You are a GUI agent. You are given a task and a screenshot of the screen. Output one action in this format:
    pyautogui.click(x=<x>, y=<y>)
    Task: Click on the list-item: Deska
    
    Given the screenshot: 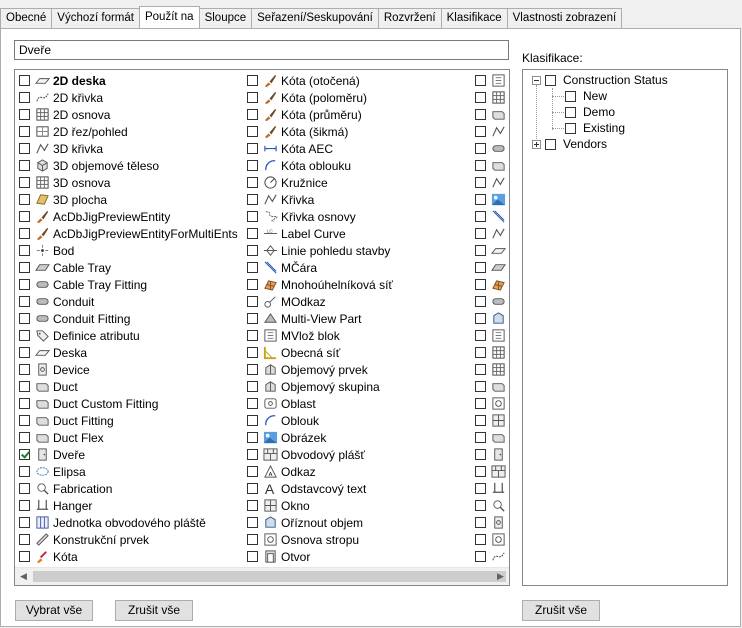 What is the action you would take?
    pyautogui.click(x=51, y=352)
    